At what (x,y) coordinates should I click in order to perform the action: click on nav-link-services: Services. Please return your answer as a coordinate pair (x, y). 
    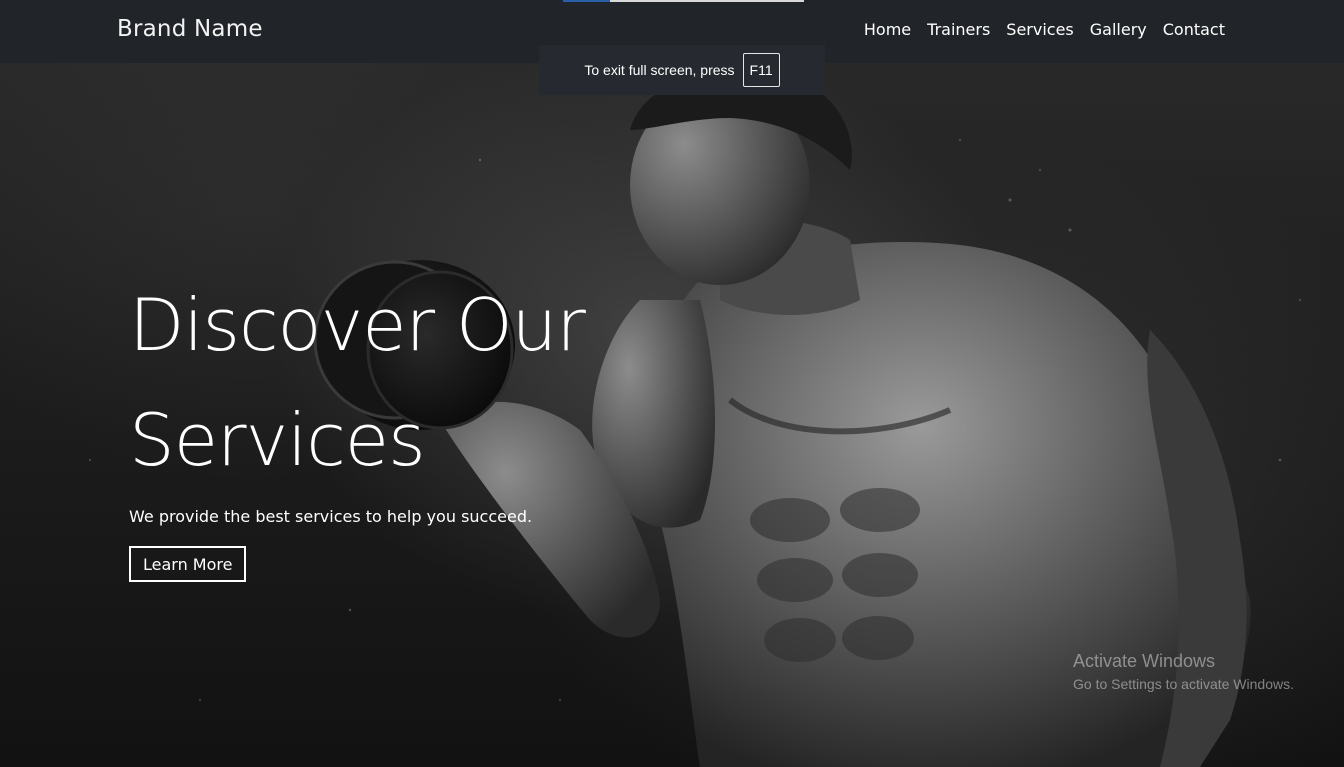
    Looking at the image, I should click on (1039, 29).